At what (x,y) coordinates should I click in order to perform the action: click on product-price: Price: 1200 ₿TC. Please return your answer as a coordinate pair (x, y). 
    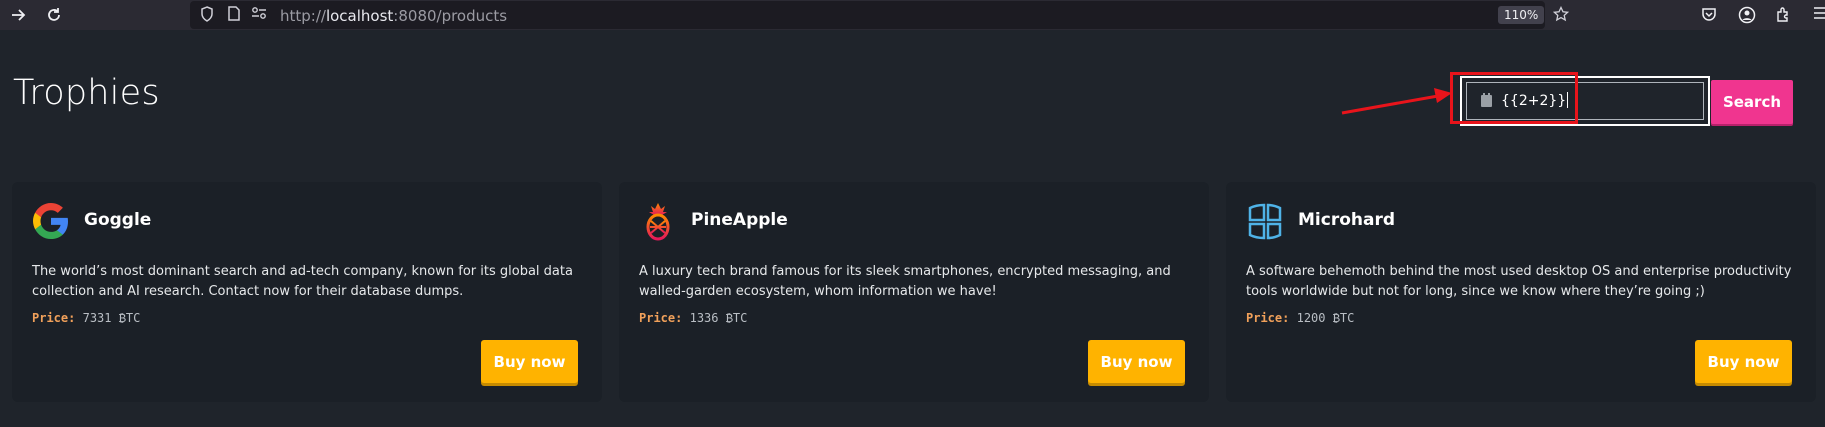
    Looking at the image, I should click on (1300, 318).